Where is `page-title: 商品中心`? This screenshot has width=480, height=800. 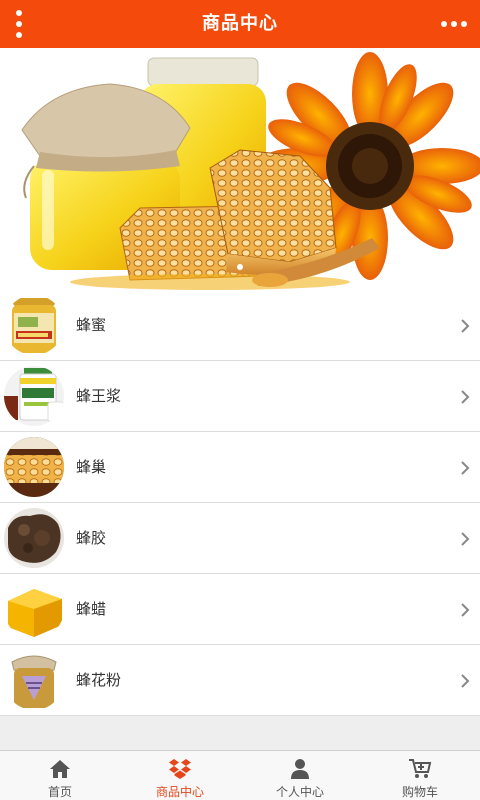
page-title: 商品中心 is located at coordinates (240, 23).